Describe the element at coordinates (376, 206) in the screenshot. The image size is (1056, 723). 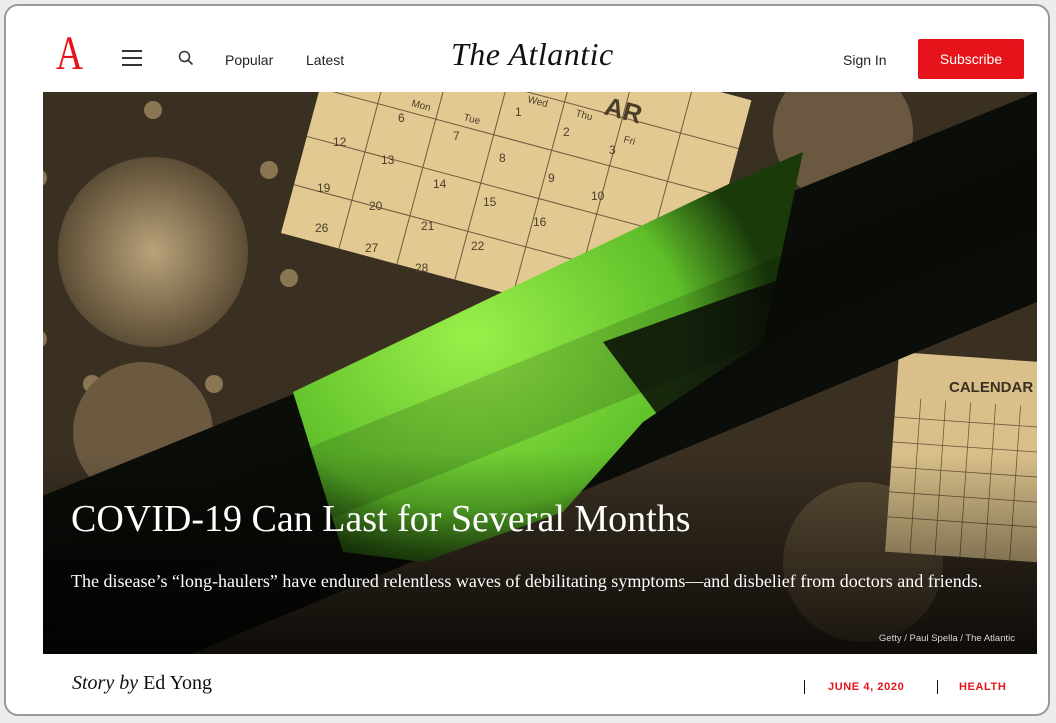
I see `calendar-number: 20` at that location.